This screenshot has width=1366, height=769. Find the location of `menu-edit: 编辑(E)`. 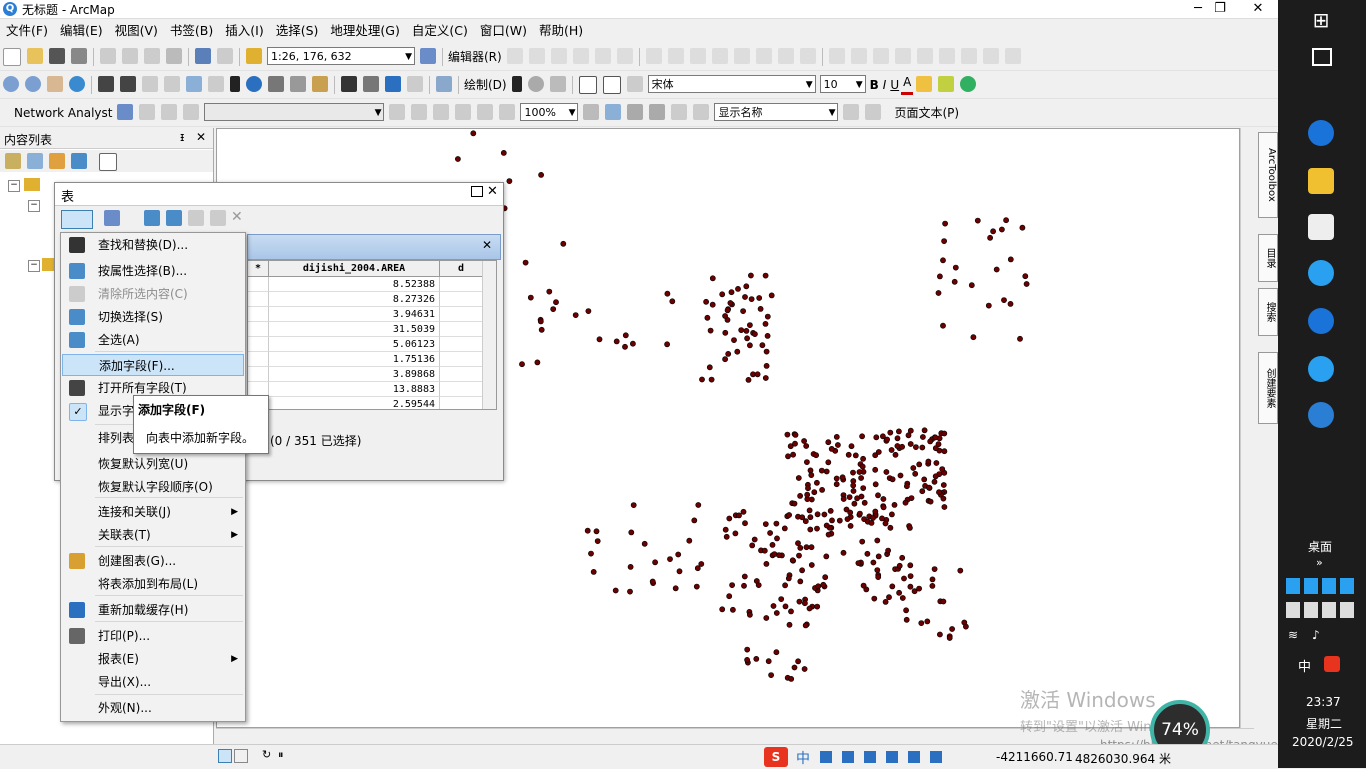

menu-edit: 编辑(E) is located at coordinates (81, 31).